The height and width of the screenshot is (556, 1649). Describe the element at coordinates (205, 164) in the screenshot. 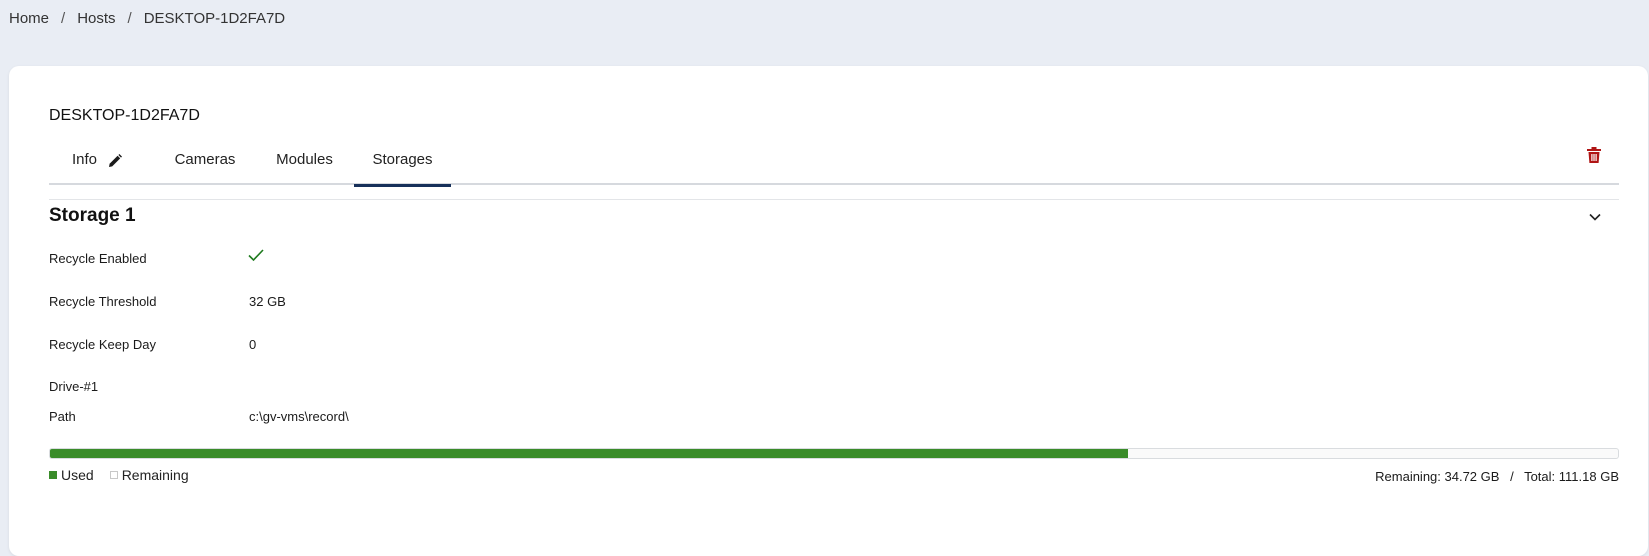

I see `tab-cameras: Cameras` at that location.